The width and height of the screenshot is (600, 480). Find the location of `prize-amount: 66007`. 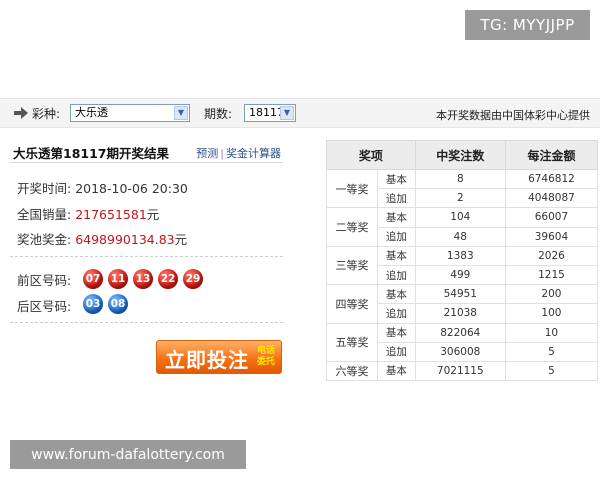

prize-amount: 66007 is located at coordinates (551, 217).